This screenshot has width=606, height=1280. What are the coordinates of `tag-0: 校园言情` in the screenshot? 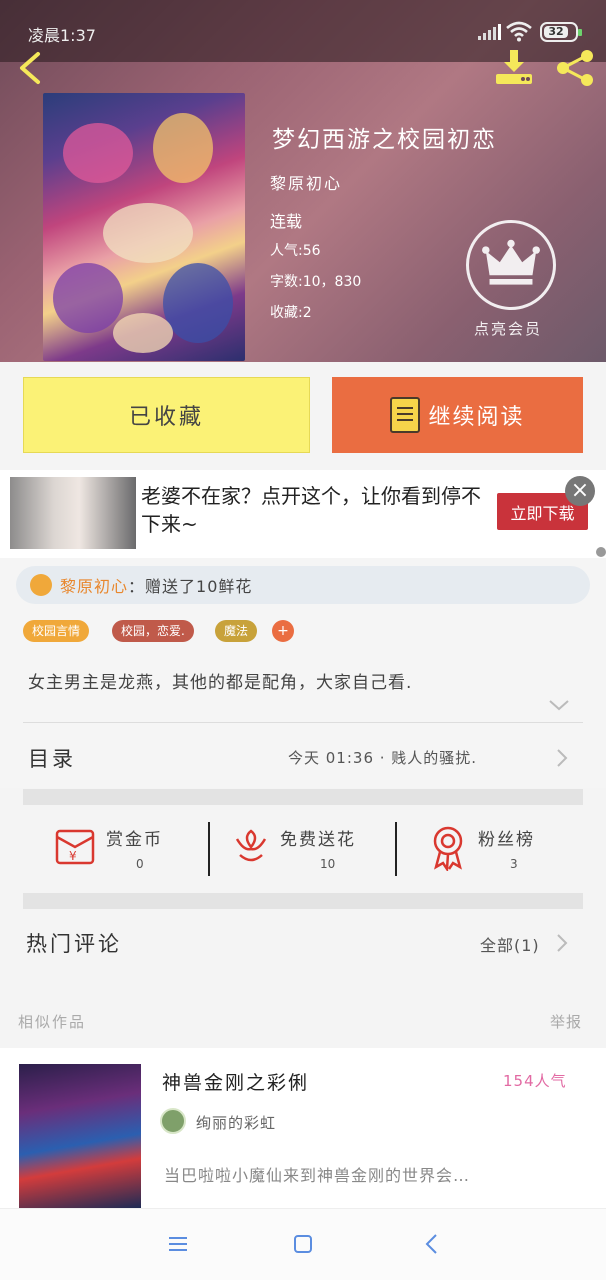 It's located at (56, 631).